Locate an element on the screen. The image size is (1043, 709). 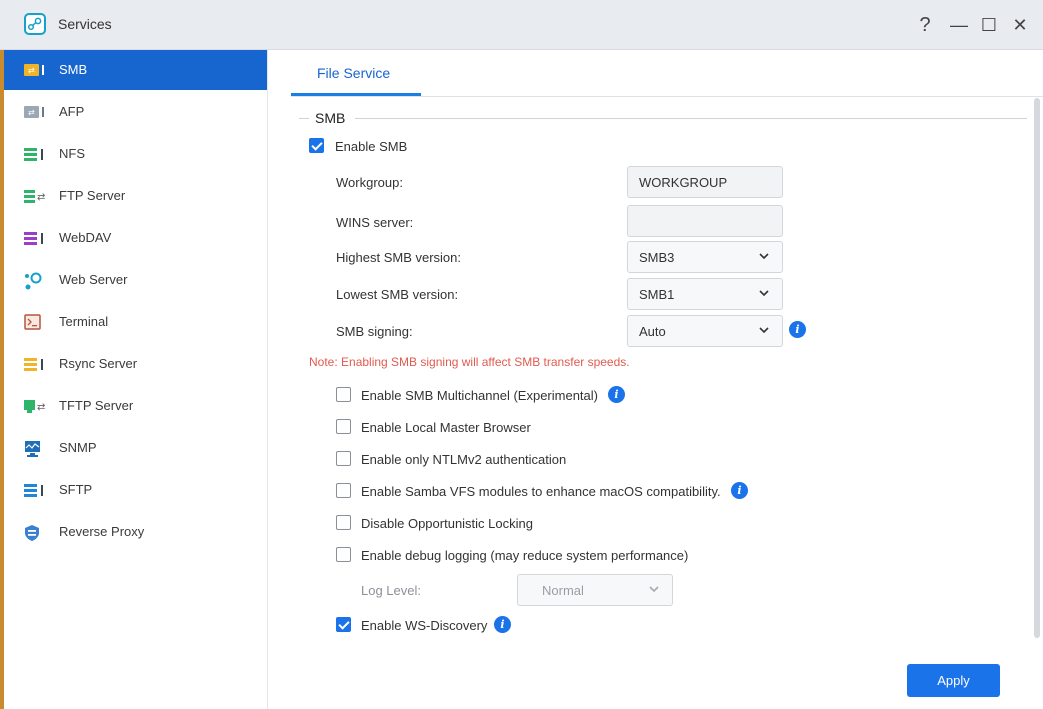
smb-multichannel-info-icon: i is located at coordinates (616, 394).